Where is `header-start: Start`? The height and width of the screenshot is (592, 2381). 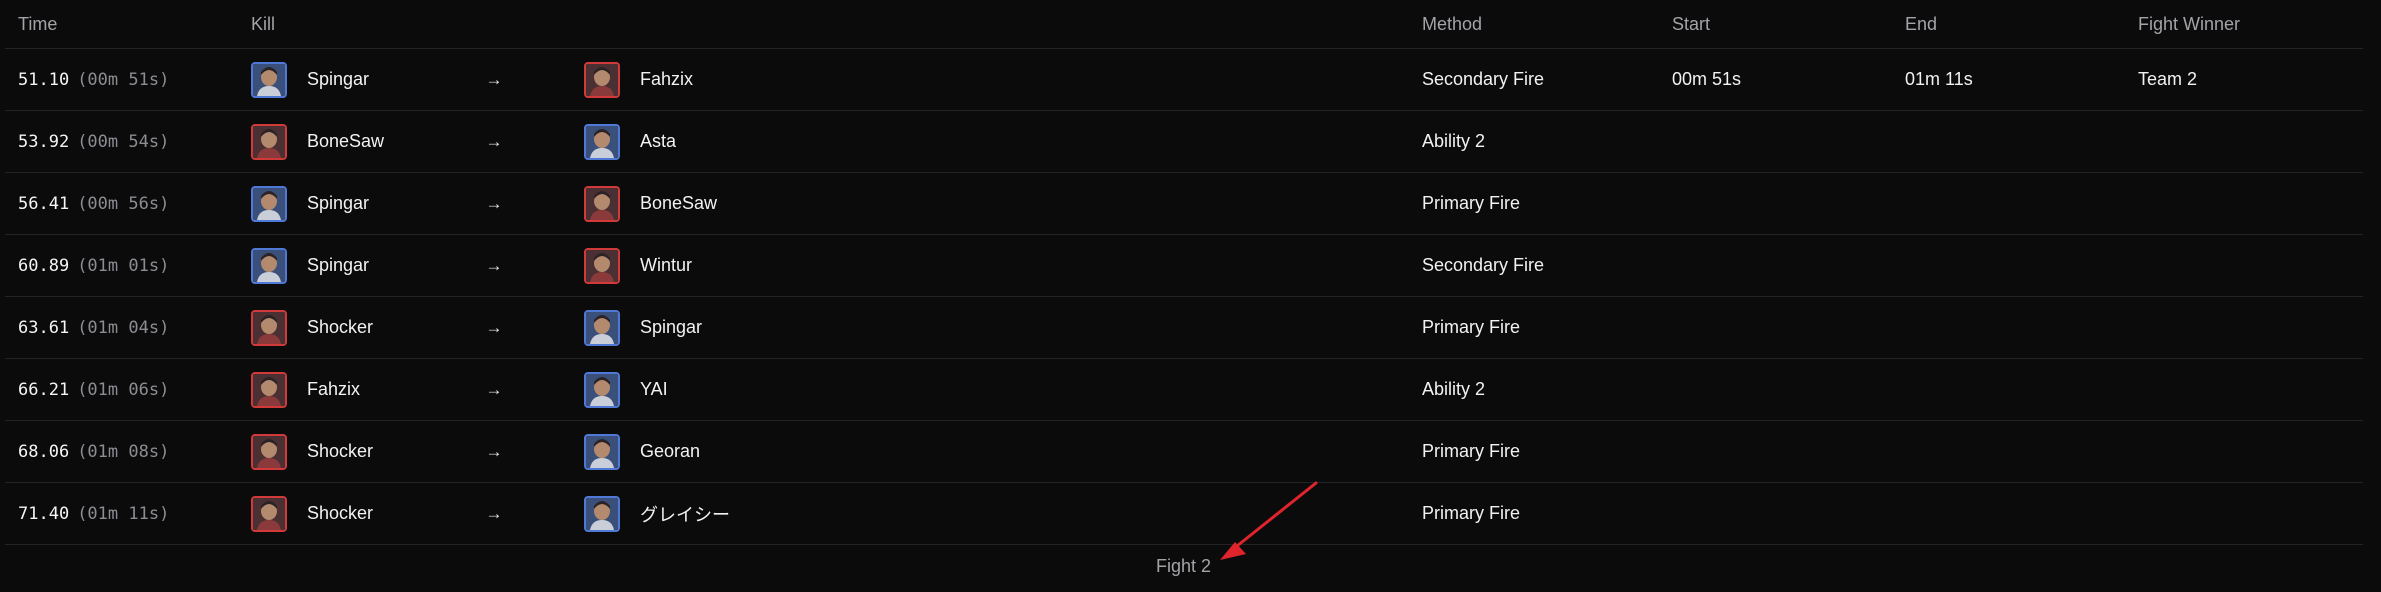
header-start: Start is located at coordinates (1691, 24).